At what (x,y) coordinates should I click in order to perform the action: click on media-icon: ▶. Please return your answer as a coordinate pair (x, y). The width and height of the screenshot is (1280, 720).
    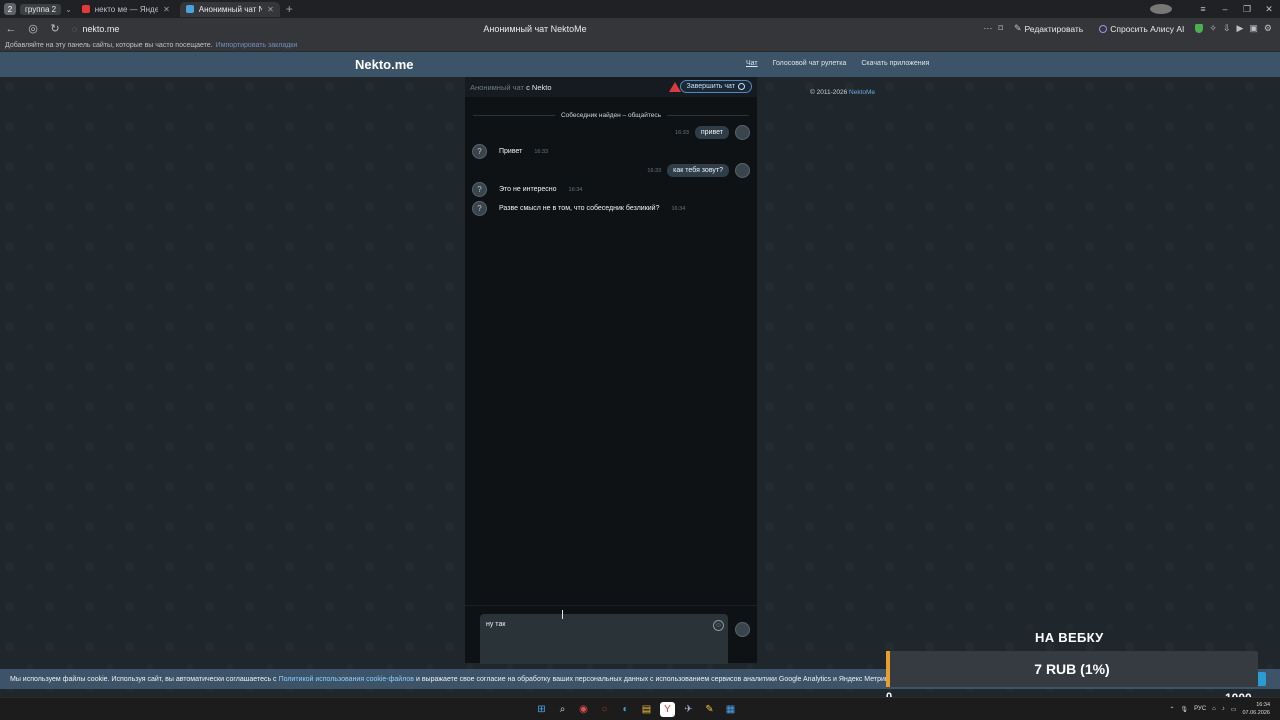
    Looking at the image, I should click on (1239, 28).